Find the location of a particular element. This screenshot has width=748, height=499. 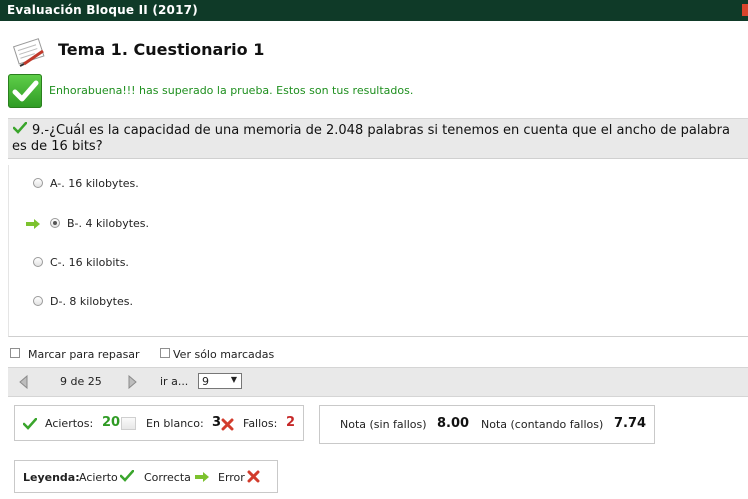

legend-right-answer-label: Correcta is located at coordinates (167, 477).